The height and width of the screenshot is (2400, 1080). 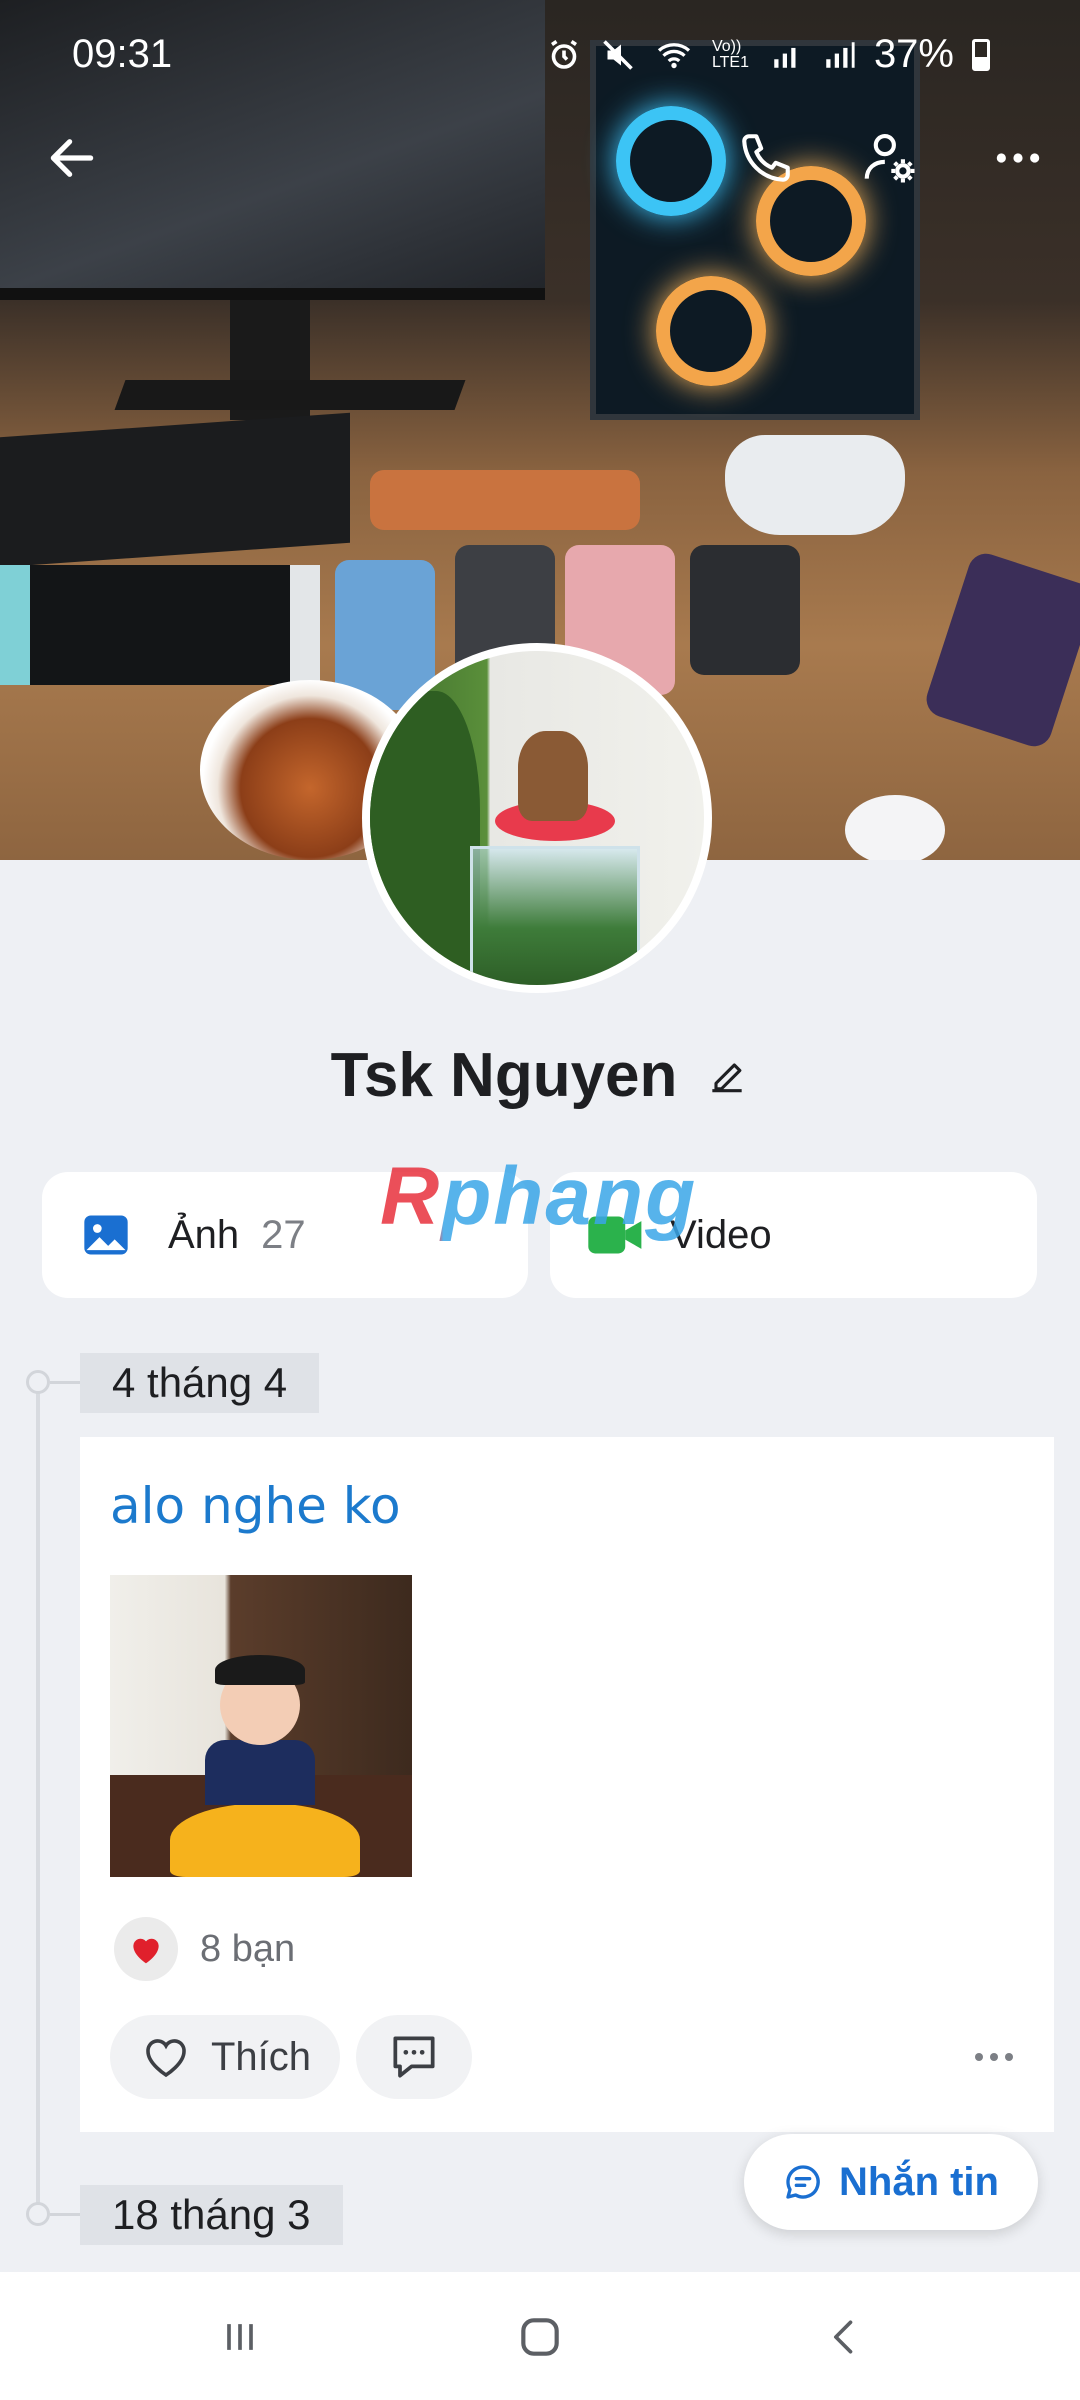 I want to click on post-photo, so click(x=261, y=1726).